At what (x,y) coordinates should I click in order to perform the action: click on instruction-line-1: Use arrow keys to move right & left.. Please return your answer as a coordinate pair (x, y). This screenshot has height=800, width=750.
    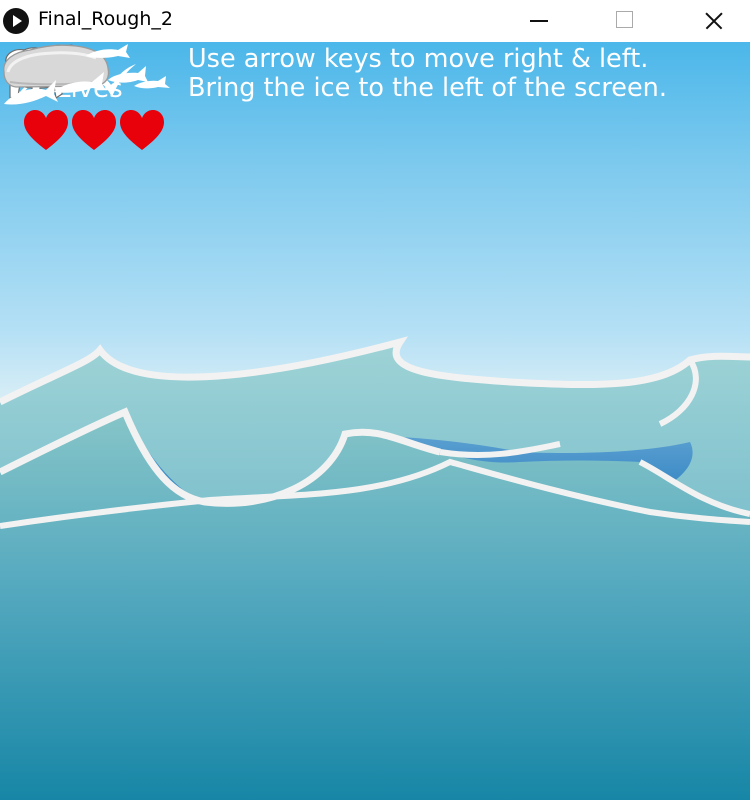
    Looking at the image, I should click on (418, 59).